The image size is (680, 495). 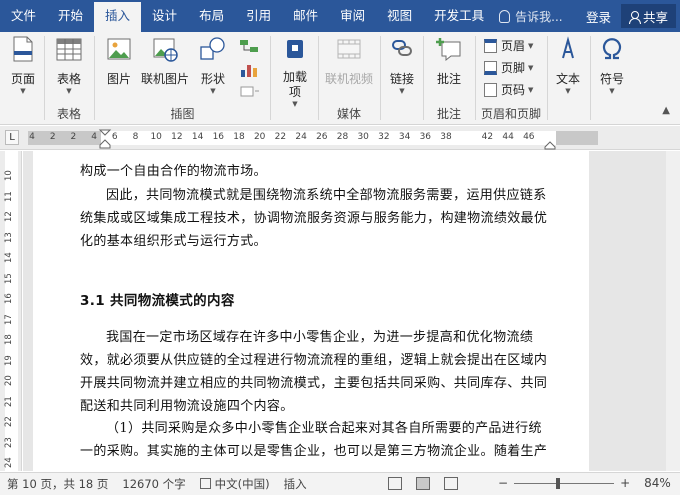 What do you see at coordinates (612, 65) in the screenshot?
I see `symbol-button: 符号 ▼` at bounding box center [612, 65].